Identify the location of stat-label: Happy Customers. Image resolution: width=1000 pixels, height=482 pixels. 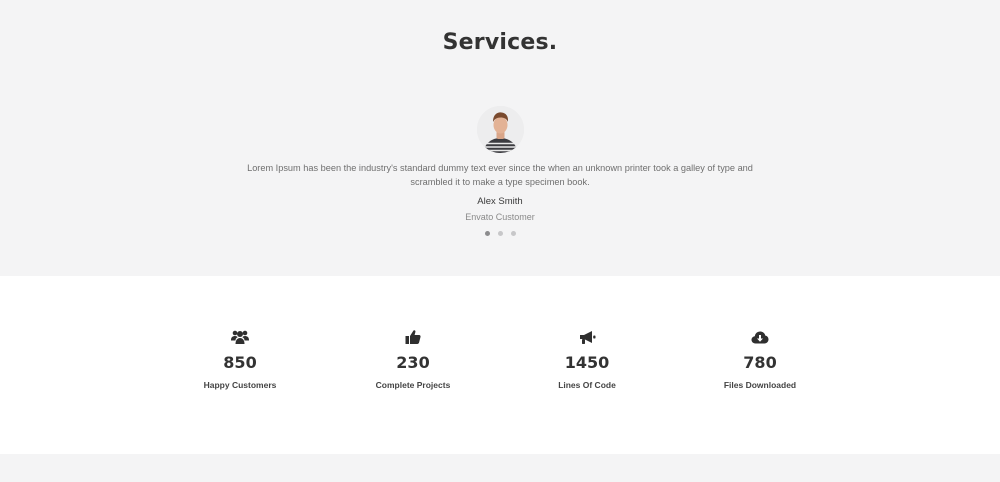
(240, 385).